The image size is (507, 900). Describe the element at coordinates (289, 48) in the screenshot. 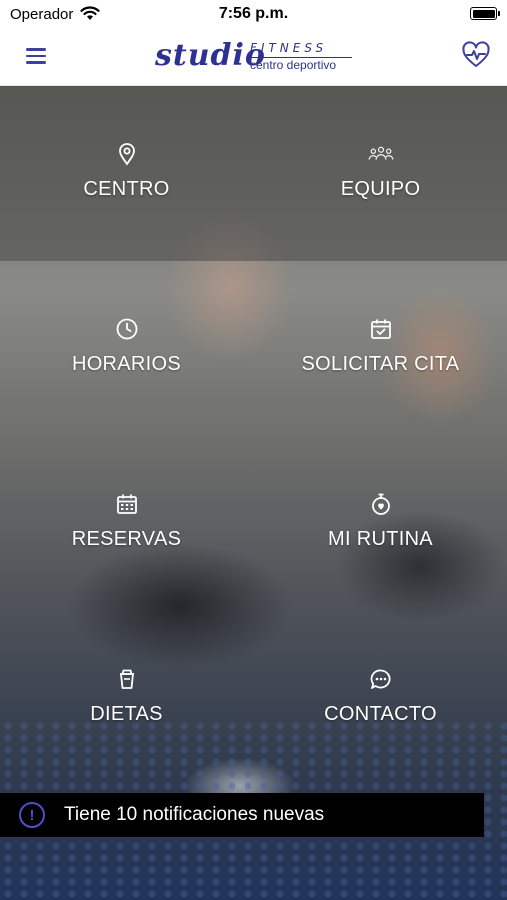

I see `logo-fitness-text: FITNESS` at that location.